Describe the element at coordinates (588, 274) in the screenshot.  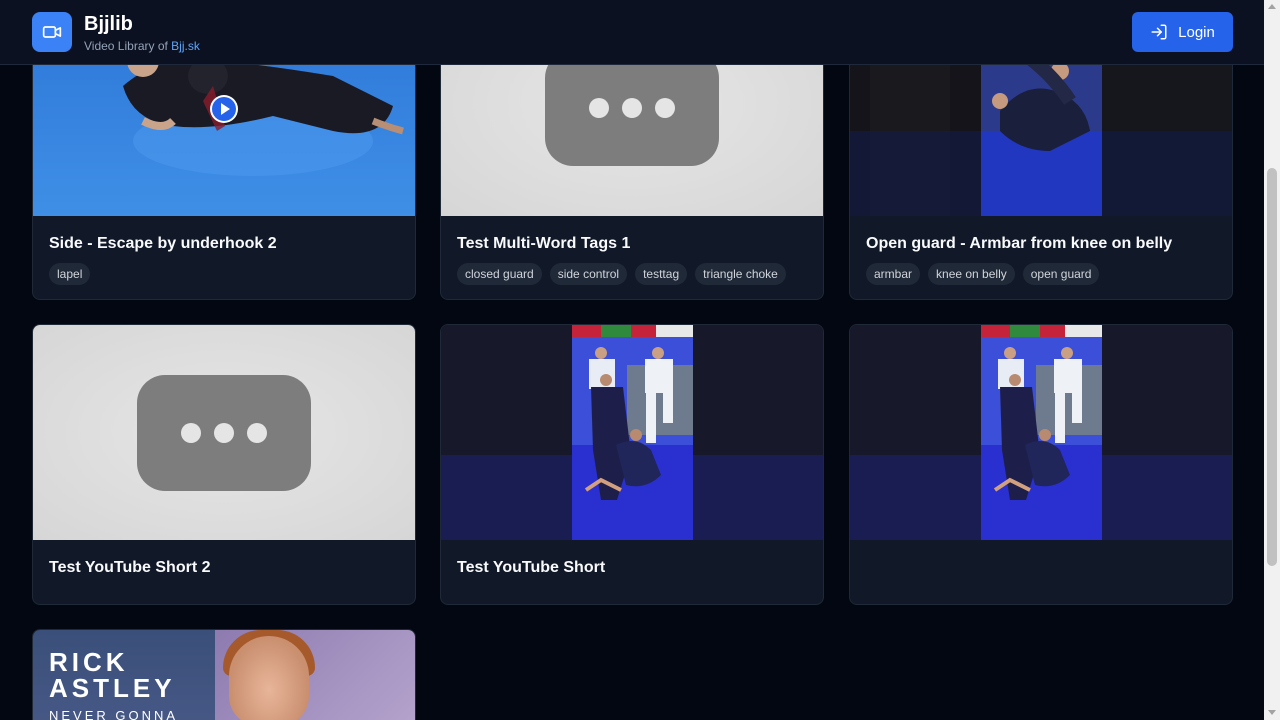
I see `tag: side control` at that location.